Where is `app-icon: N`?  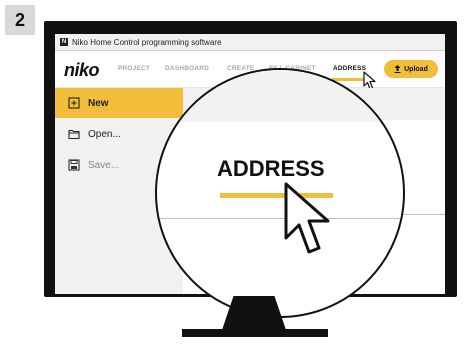 app-icon: N is located at coordinates (64, 42).